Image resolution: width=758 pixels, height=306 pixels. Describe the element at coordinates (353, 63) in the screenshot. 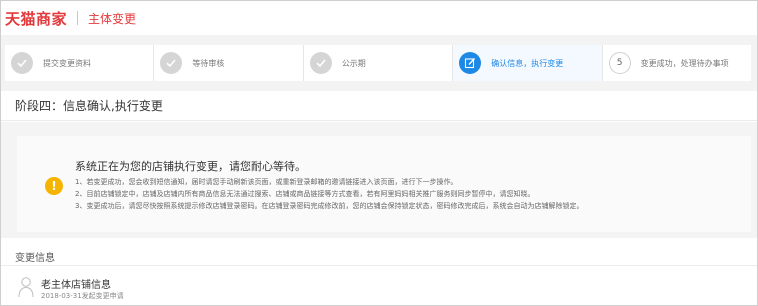

I see `step-label: 公示期` at that location.